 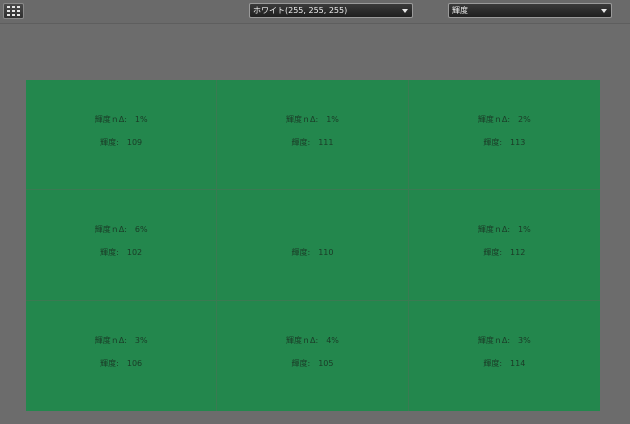 I want to click on grid-view-button, so click(x=13, y=11).